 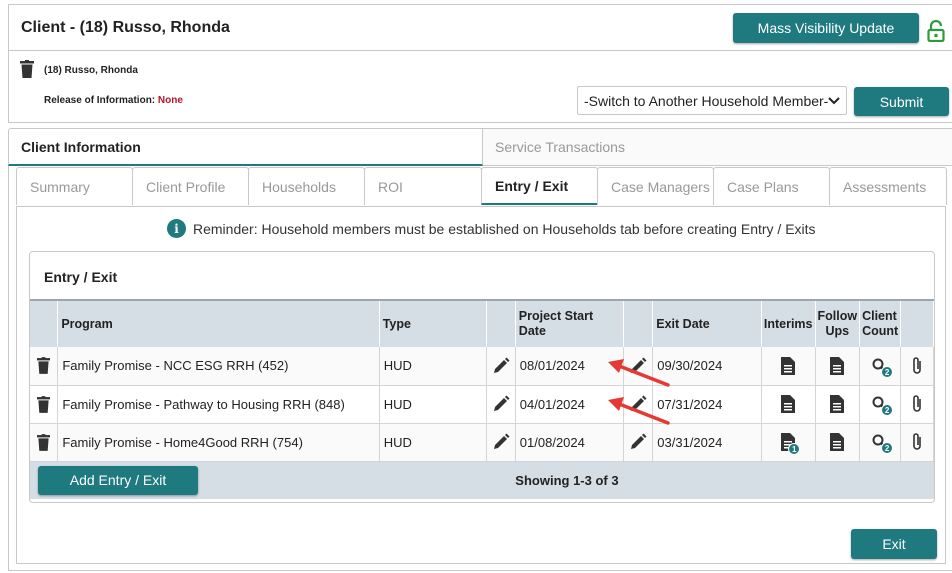 What do you see at coordinates (788, 323) in the screenshot?
I see `col-interims: Interims` at bounding box center [788, 323].